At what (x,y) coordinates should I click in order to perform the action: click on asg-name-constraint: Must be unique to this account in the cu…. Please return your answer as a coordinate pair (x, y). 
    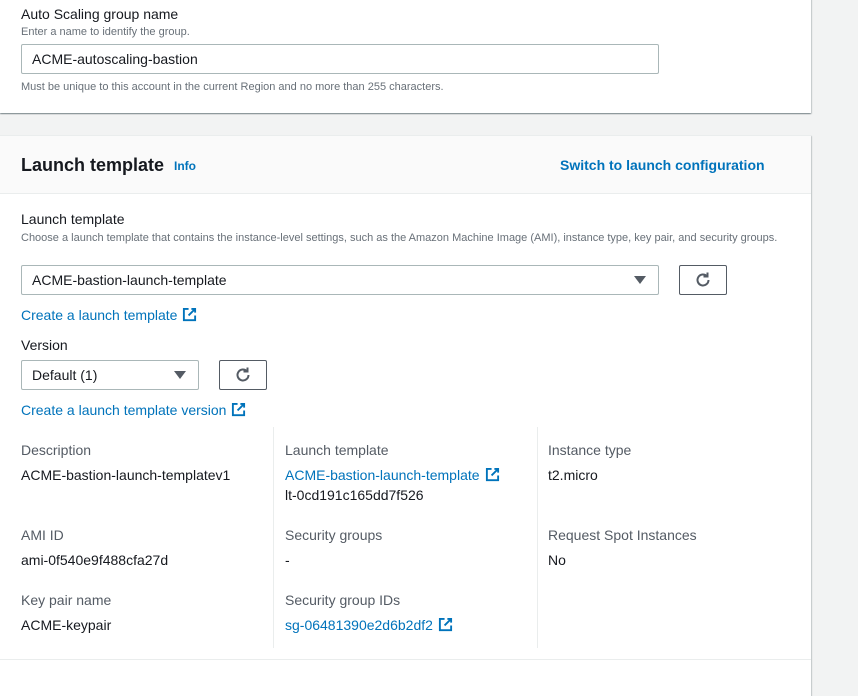
    Looking at the image, I should click on (232, 87).